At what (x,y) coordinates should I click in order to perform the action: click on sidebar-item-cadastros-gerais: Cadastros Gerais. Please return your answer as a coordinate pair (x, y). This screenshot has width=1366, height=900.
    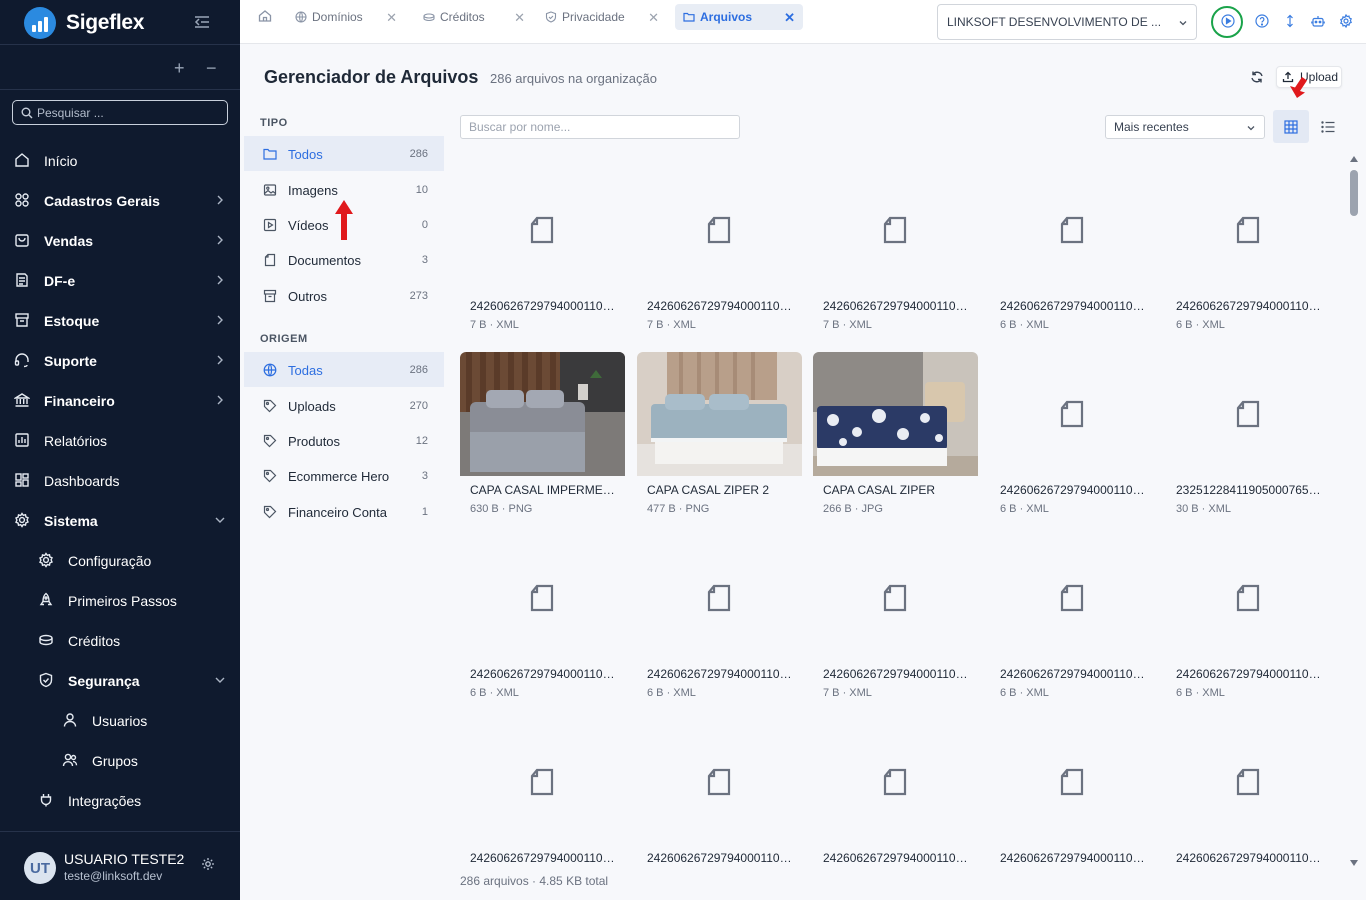
    Looking at the image, I should click on (120, 200).